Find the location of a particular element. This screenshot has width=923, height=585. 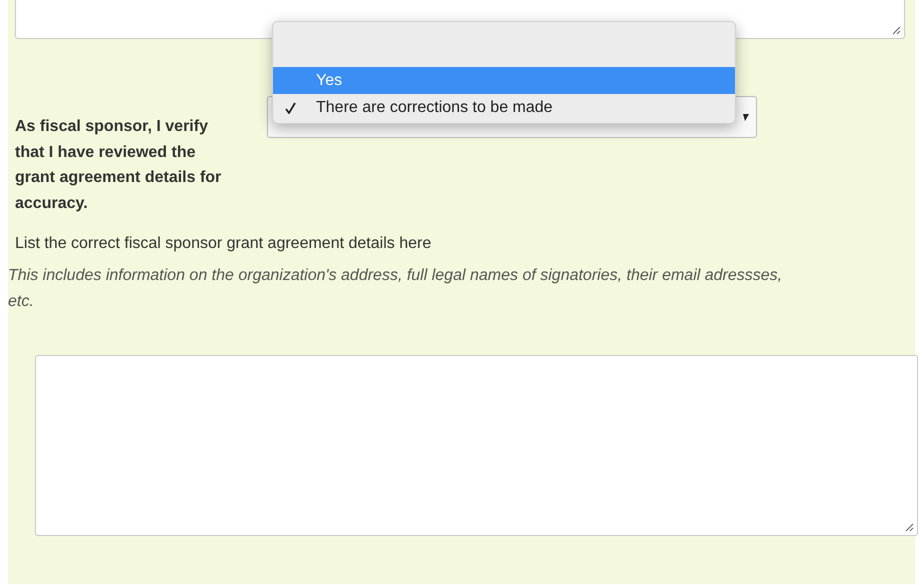

field-label: List the correct fiscal sponsor grant agreement details here is located at coordinates (223, 244).